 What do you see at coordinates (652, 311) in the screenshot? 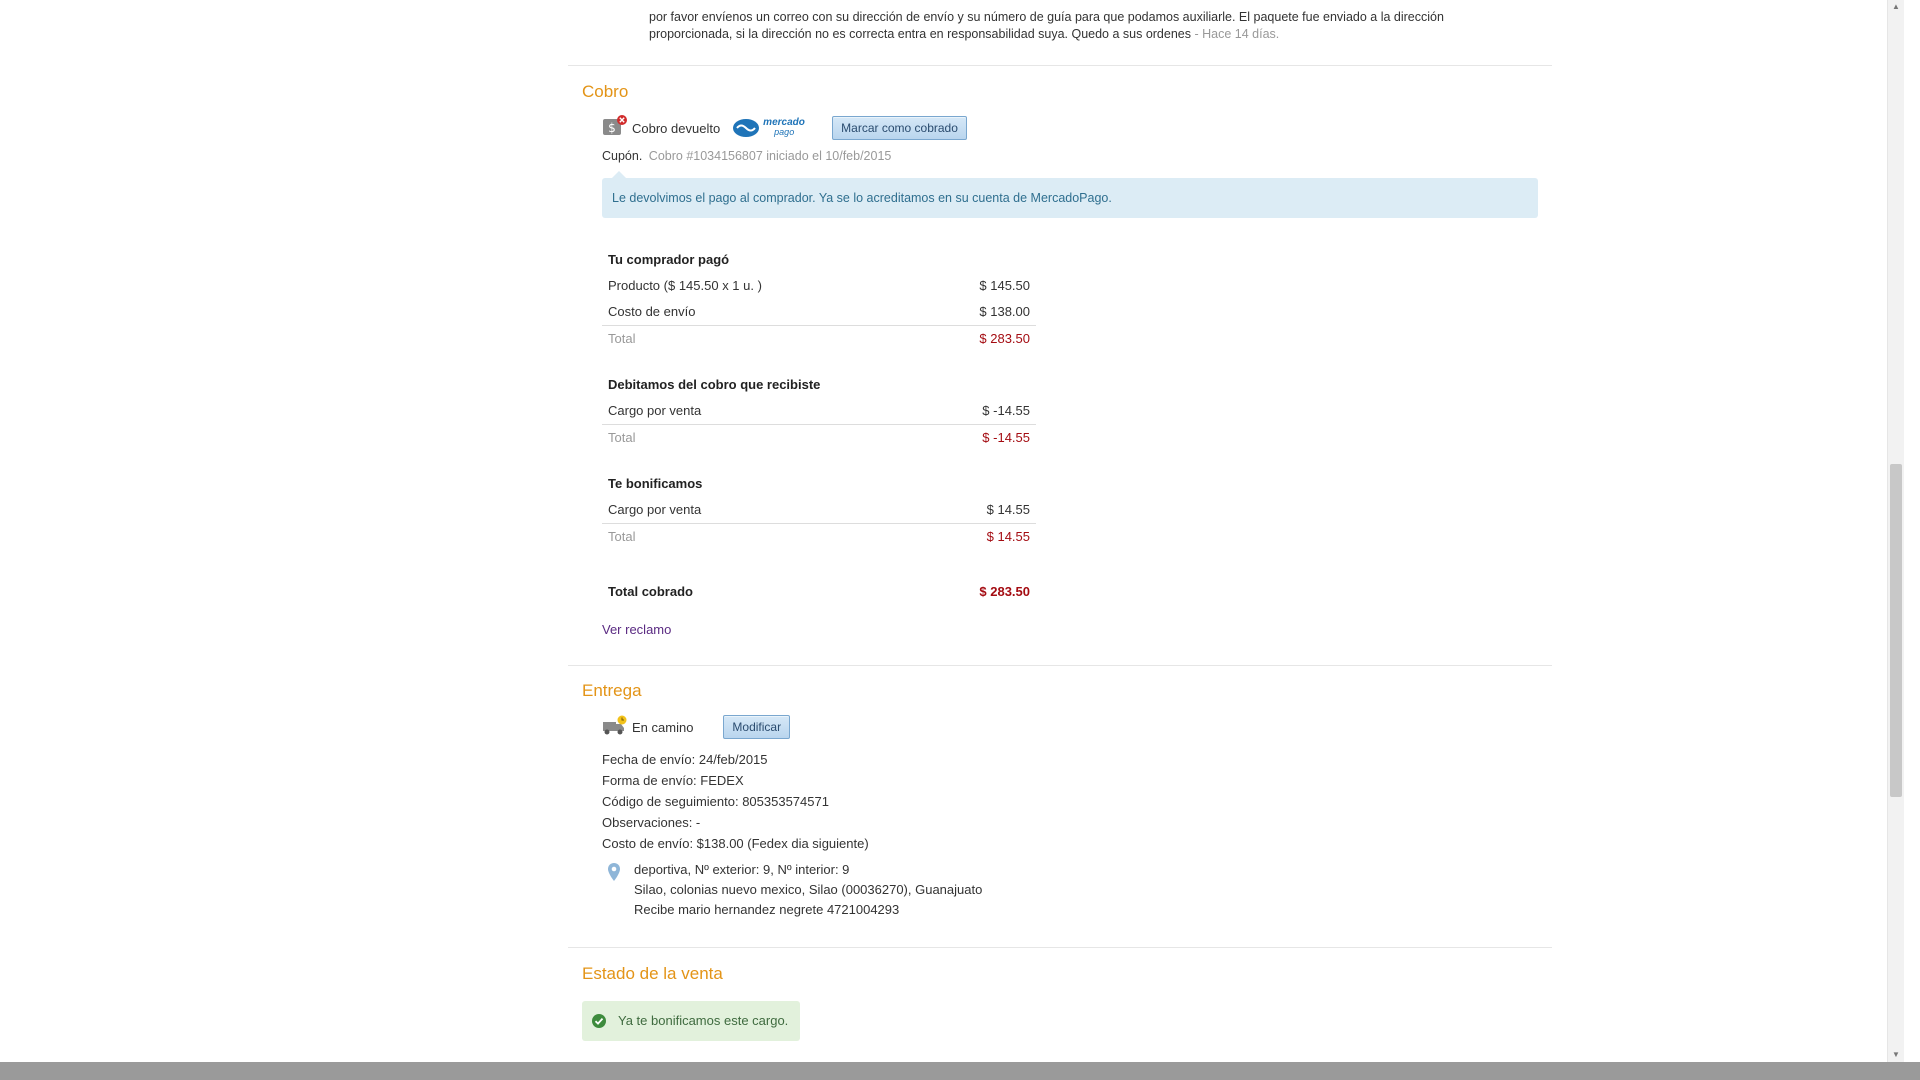
I see `row-label: Costo de envío` at bounding box center [652, 311].